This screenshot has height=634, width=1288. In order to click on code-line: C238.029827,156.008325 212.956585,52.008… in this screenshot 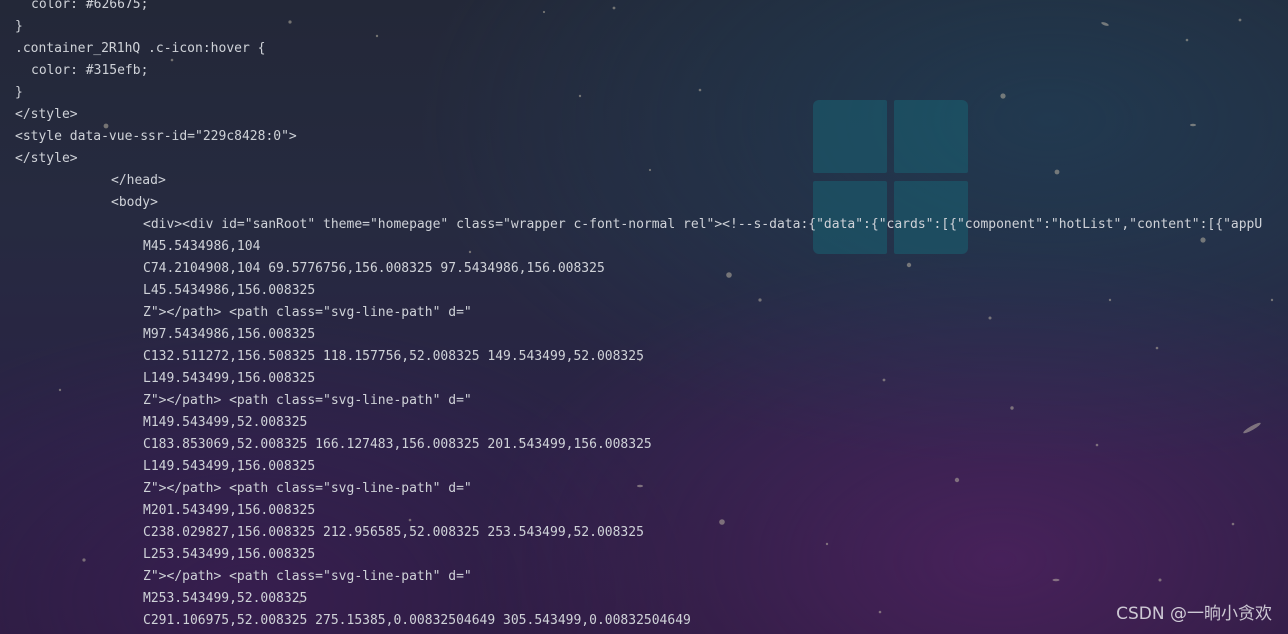, I will do `click(393, 532)`.